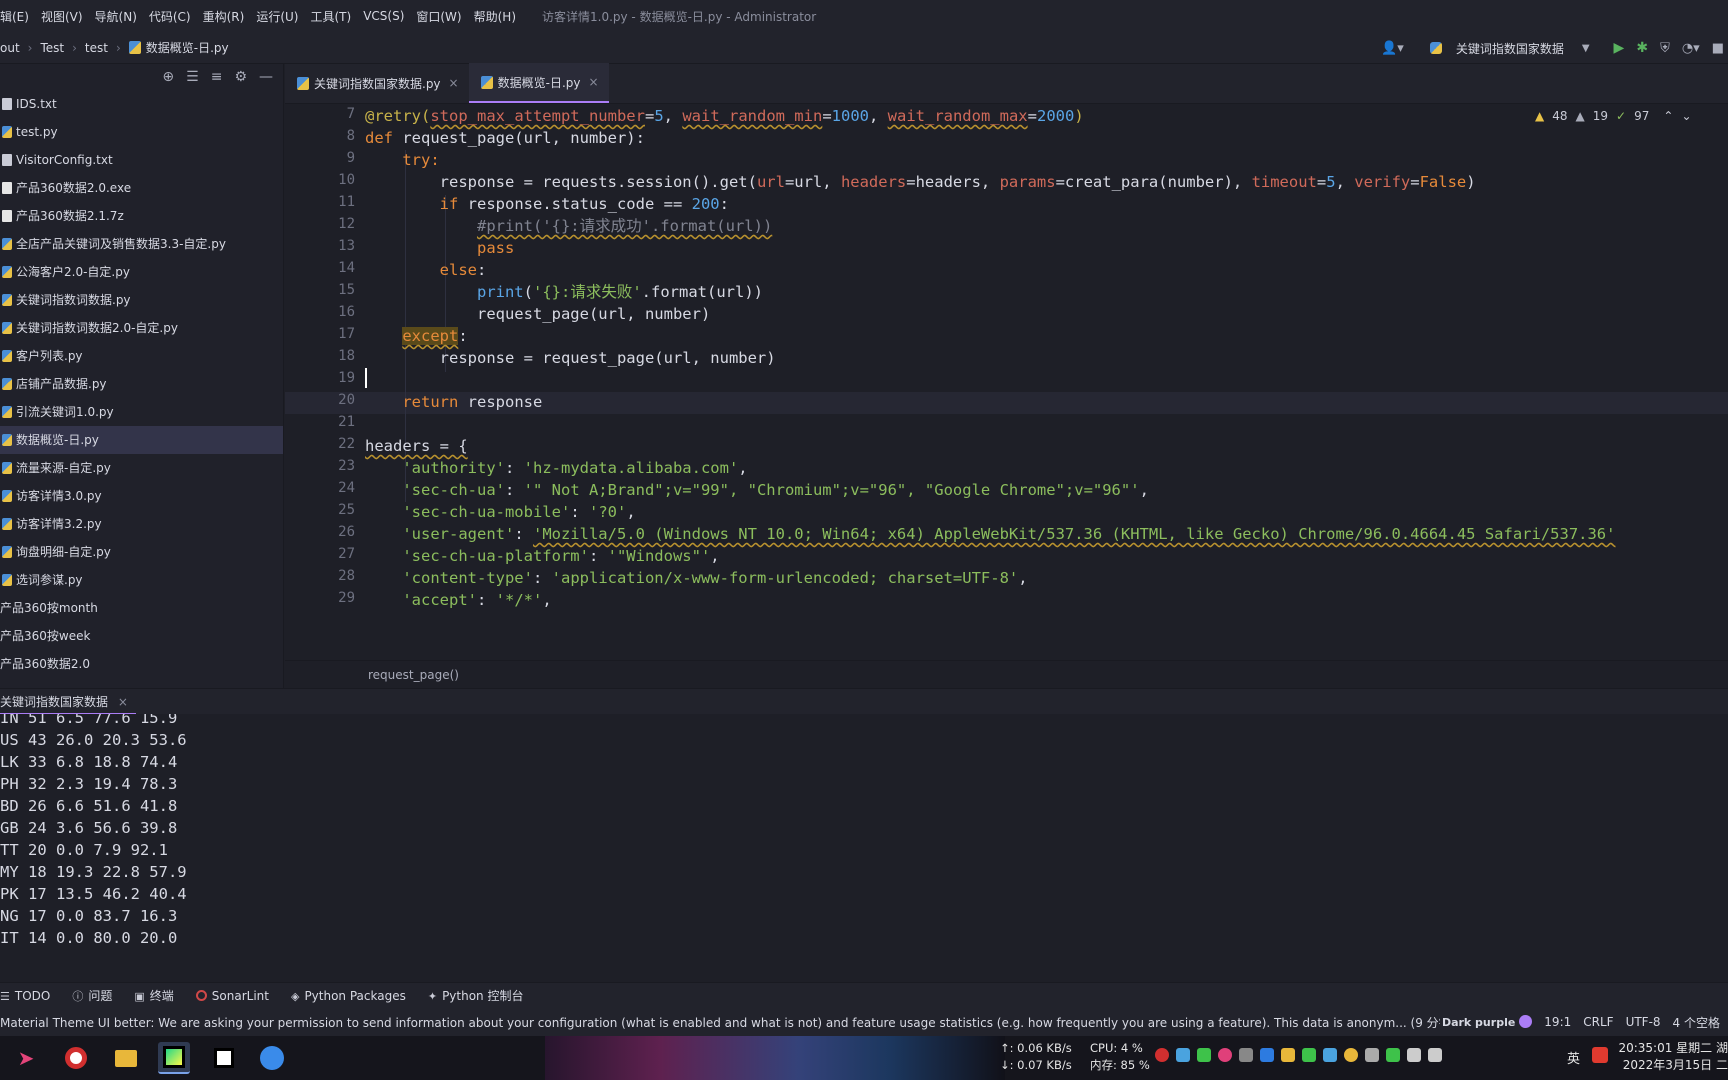  I want to click on tree-file: IDS.txt, so click(141, 104).